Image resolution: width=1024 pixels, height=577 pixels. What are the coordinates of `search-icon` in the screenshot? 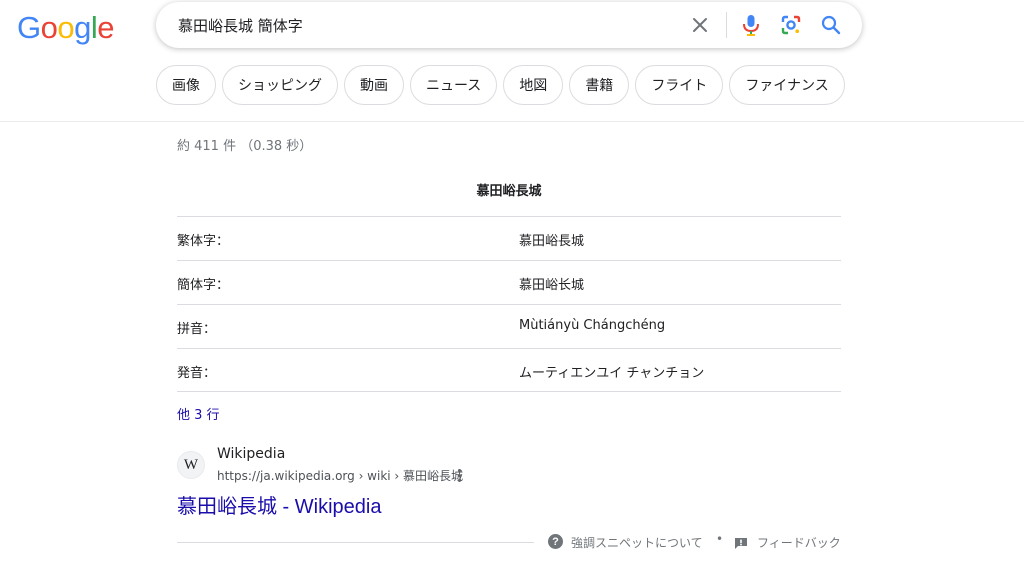 It's located at (831, 25).